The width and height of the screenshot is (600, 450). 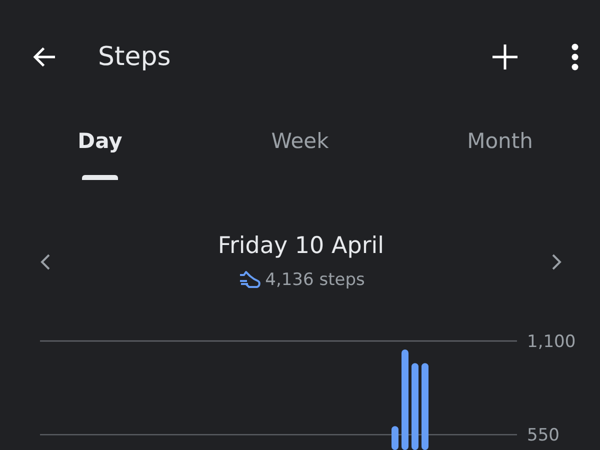 What do you see at coordinates (249, 280) in the screenshot?
I see `walking-shoe-icon` at bounding box center [249, 280].